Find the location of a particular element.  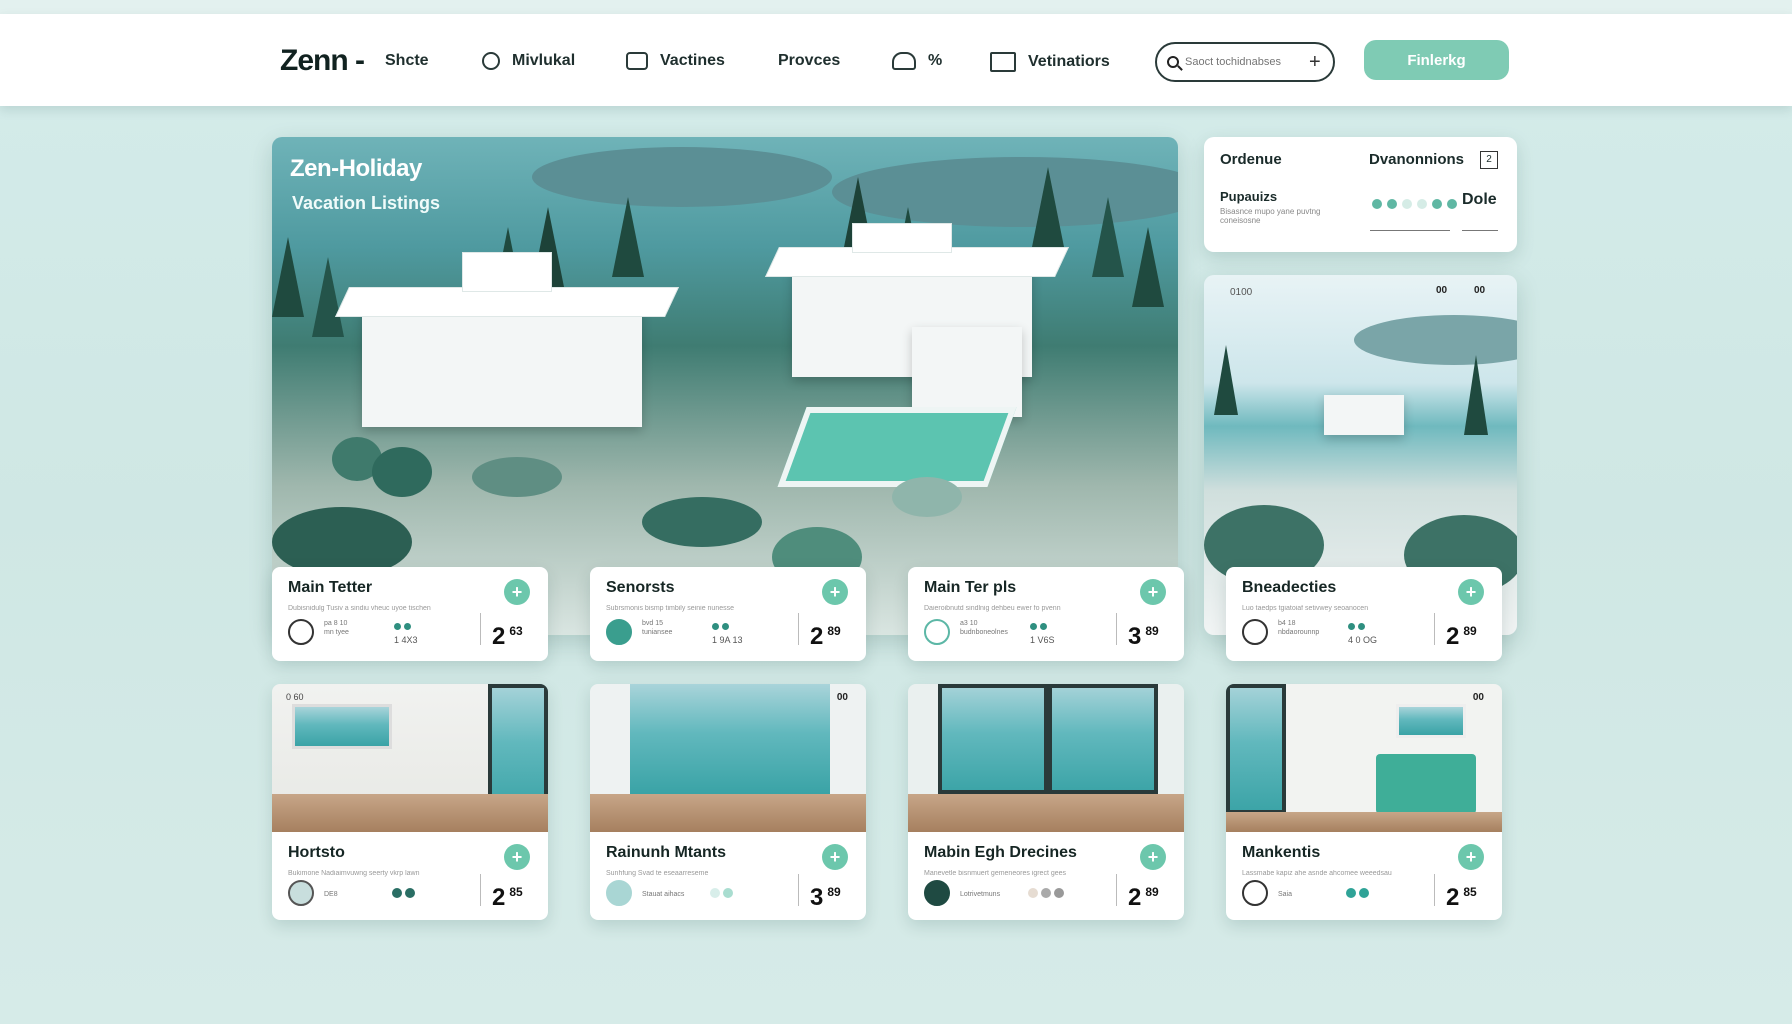

listing-code: 1 4X3 is located at coordinates (406, 640).